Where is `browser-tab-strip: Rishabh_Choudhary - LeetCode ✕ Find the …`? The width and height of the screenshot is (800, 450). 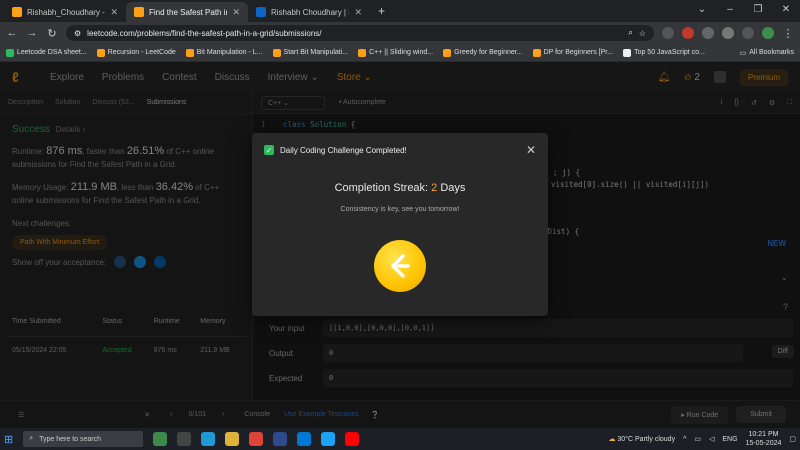 browser-tab-strip: Rishabh_Choudhary - LeetCode ✕ Find the … is located at coordinates (400, 11).